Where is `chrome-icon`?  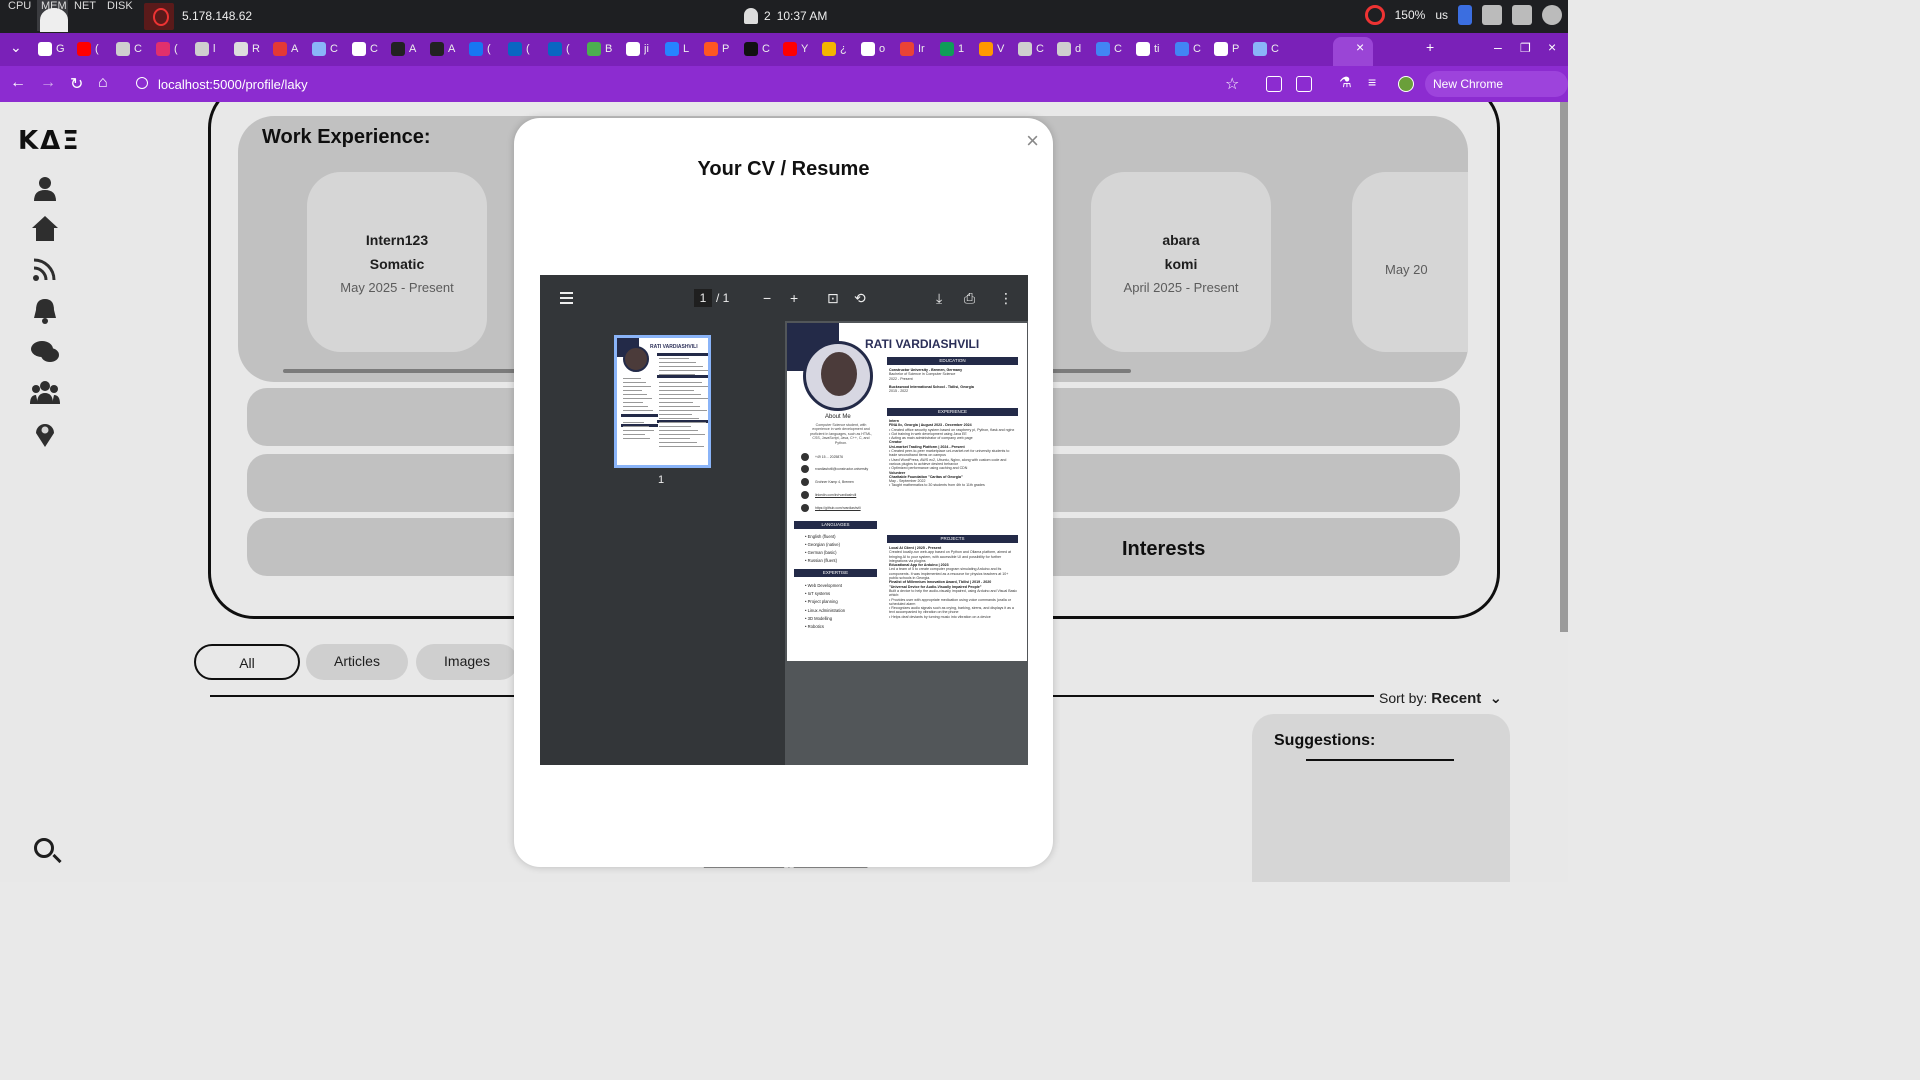 chrome-icon is located at coordinates (123, 49).